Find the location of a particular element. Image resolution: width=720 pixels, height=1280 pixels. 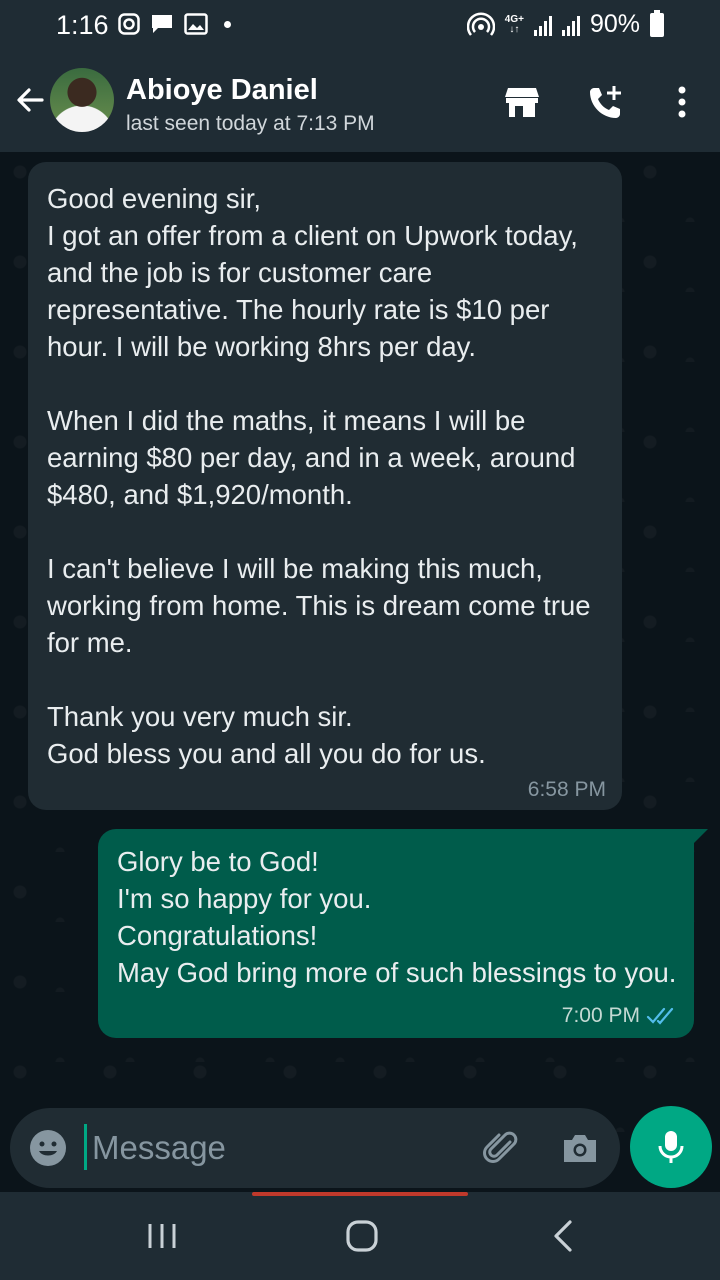

hotspot-icon is located at coordinates (480, 23).